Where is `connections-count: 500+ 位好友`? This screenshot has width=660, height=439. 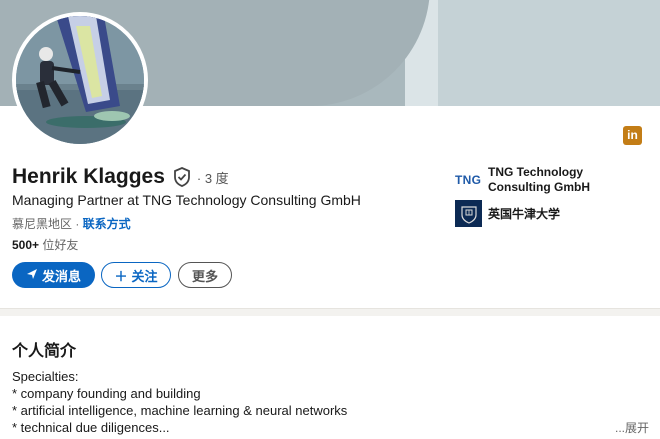 connections-count: 500+ 位好友 is located at coordinates (45, 244).